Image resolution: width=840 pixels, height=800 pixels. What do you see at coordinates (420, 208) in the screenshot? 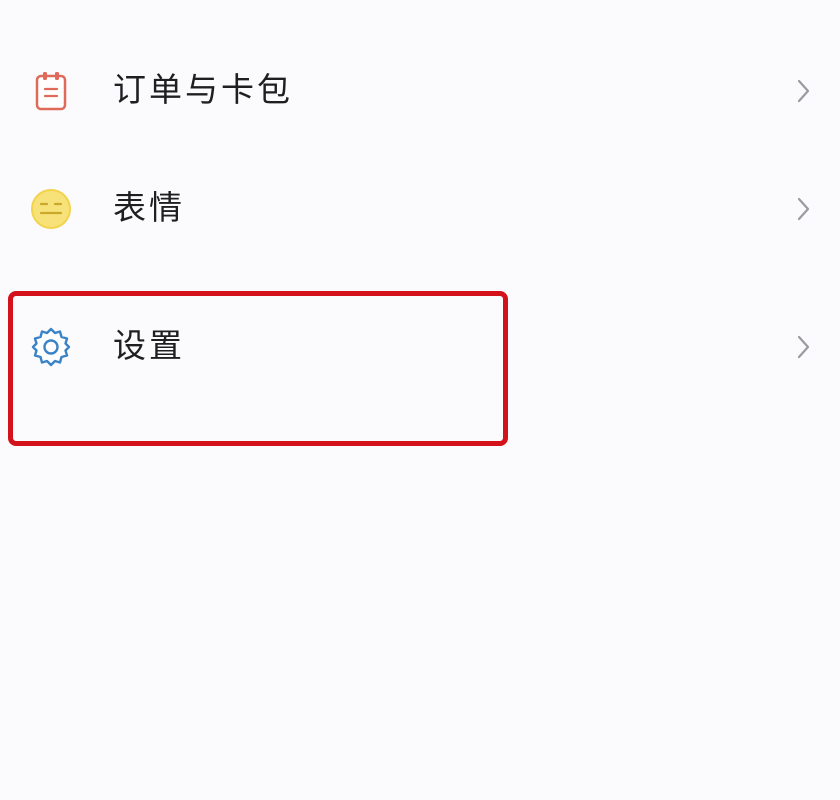
I see `menu-item-stickers: 表情` at bounding box center [420, 208].